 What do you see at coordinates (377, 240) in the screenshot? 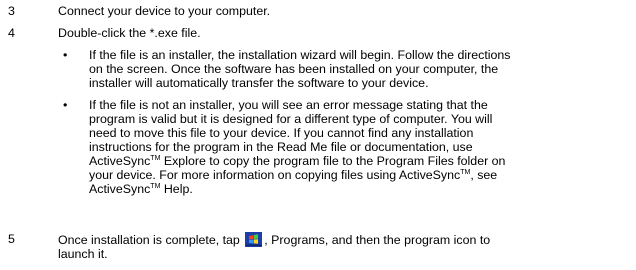
I see `step-line-text: , Programs, and then the program icon to` at bounding box center [377, 240].